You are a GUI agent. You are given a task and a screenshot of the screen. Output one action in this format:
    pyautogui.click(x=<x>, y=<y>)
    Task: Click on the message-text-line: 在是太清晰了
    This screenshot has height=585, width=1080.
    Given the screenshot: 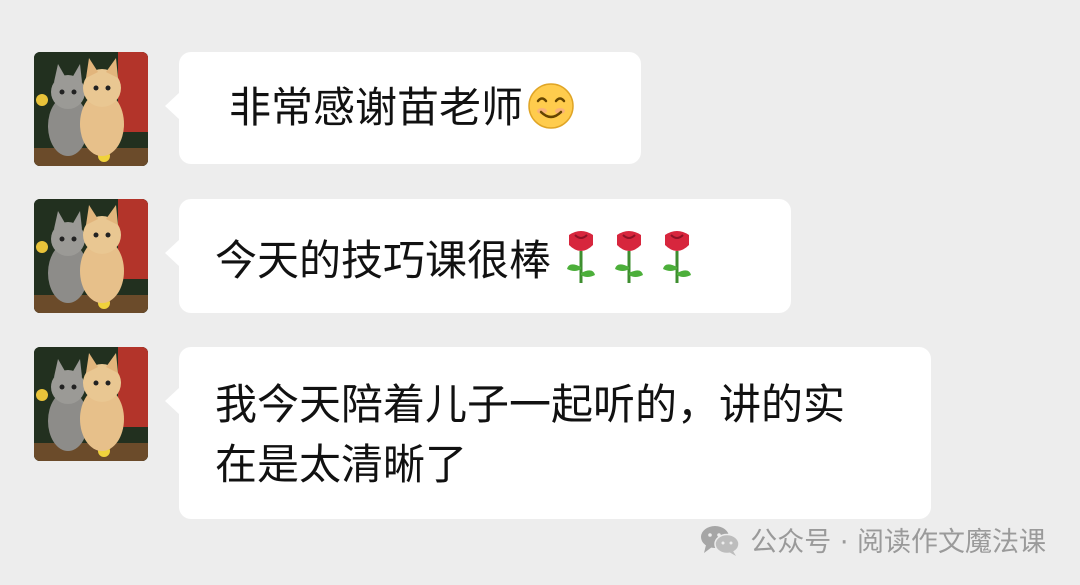 What is the action you would take?
    pyautogui.click(x=341, y=464)
    